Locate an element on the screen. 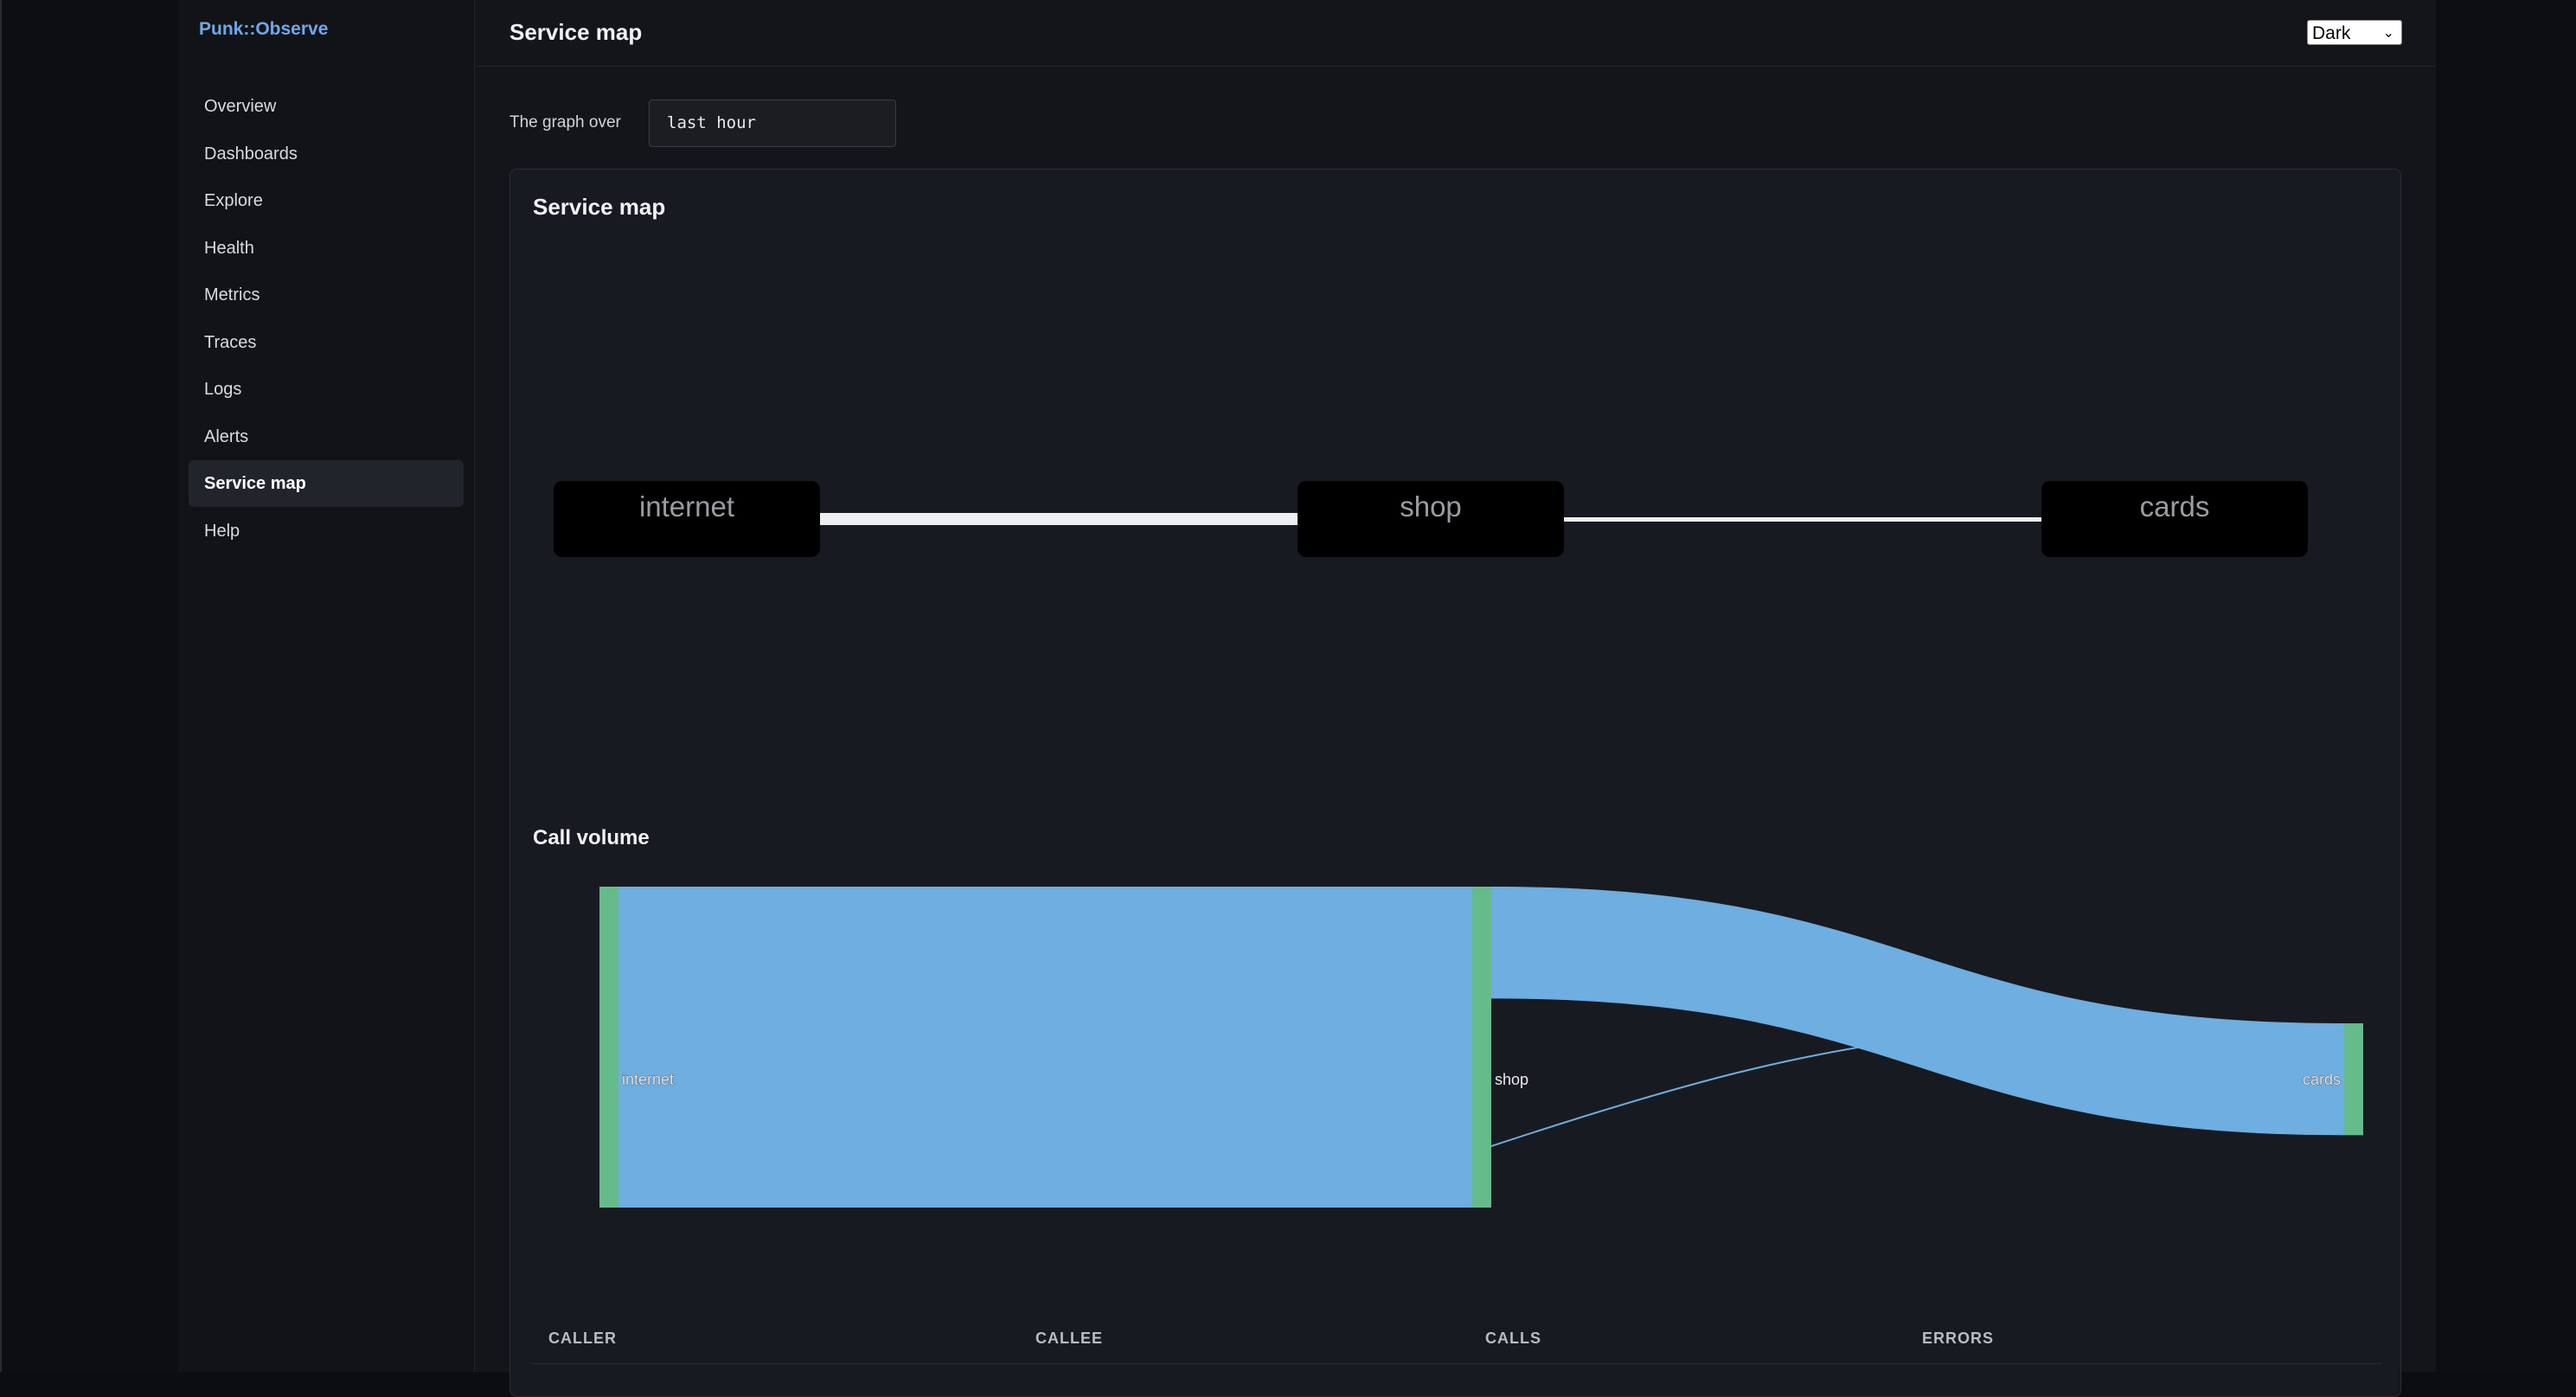  sidebar-item-traces: Traces is located at coordinates (326, 343).